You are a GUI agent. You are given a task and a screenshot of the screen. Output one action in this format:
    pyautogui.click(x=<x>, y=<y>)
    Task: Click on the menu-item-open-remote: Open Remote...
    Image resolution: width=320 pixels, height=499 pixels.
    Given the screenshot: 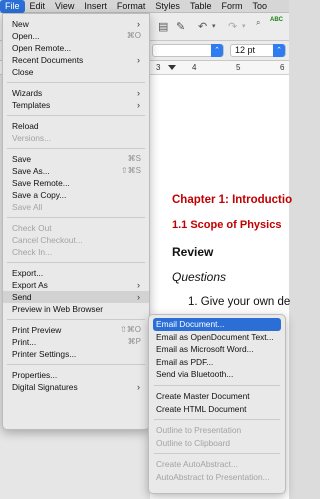 What is the action you would take?
    pyautogui.click(x=76, y=48)
    